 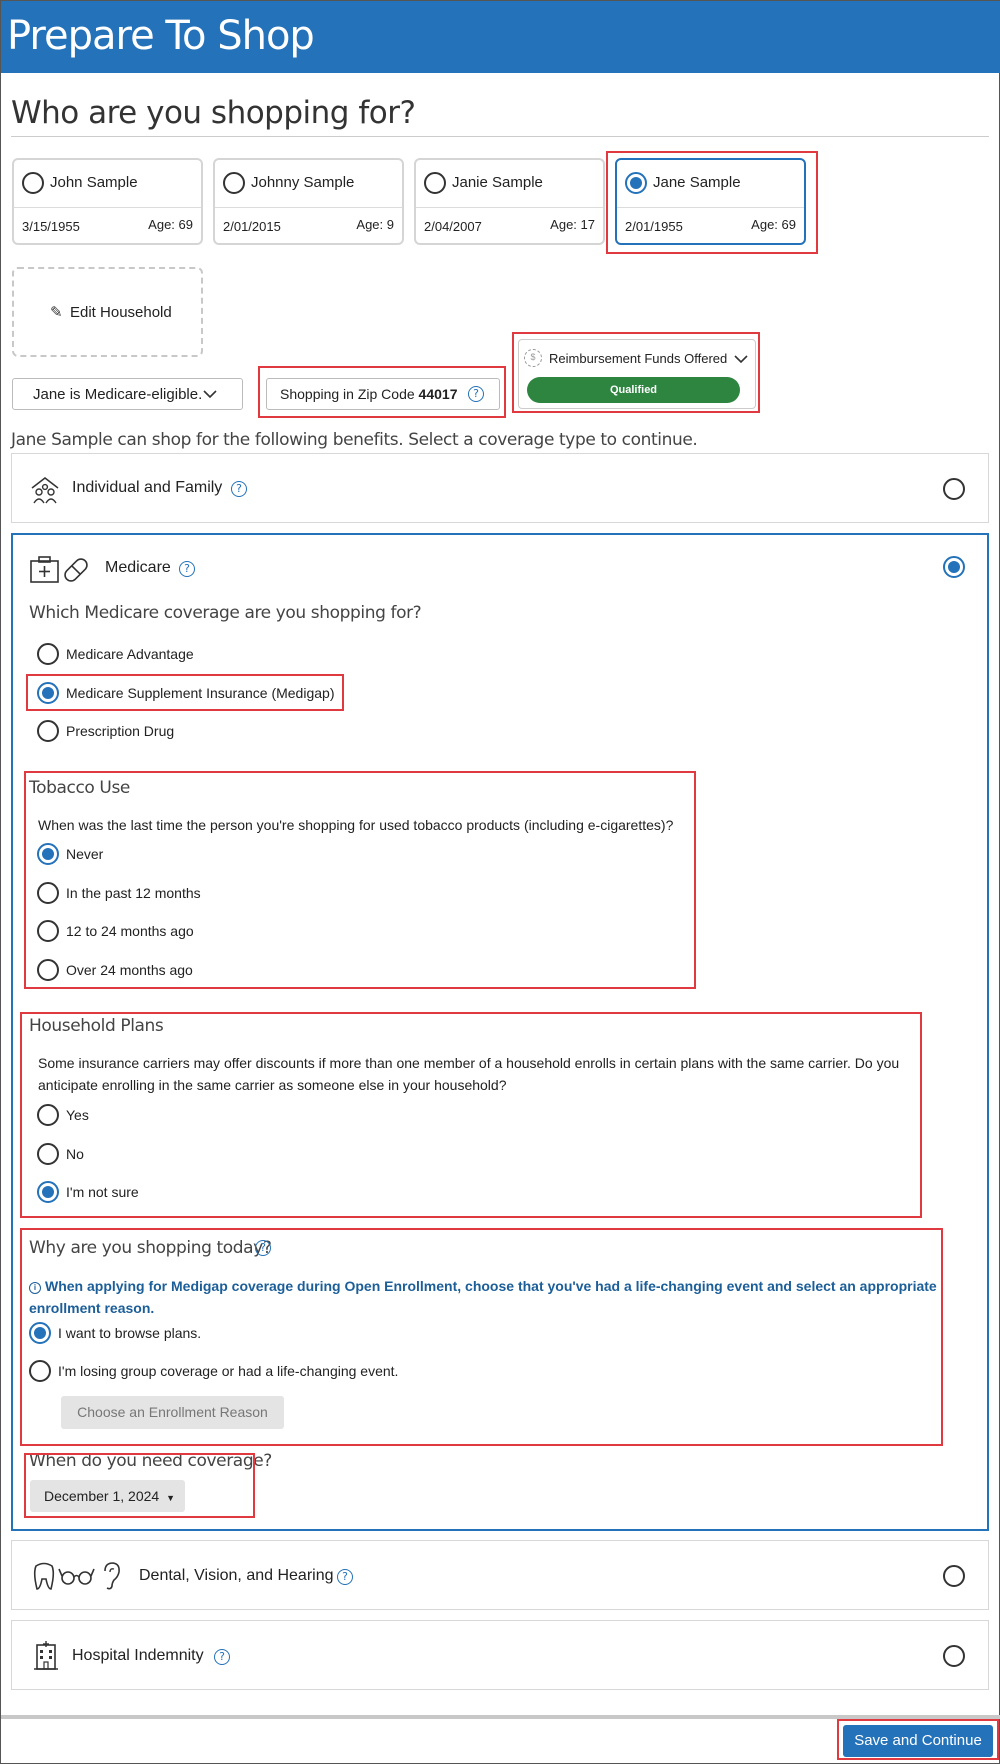 What do you see at coordinates (138, 1655) in the screenshot?
I see `coverage-label: Hospital Indemnity` at bounding box center [138, 1655].